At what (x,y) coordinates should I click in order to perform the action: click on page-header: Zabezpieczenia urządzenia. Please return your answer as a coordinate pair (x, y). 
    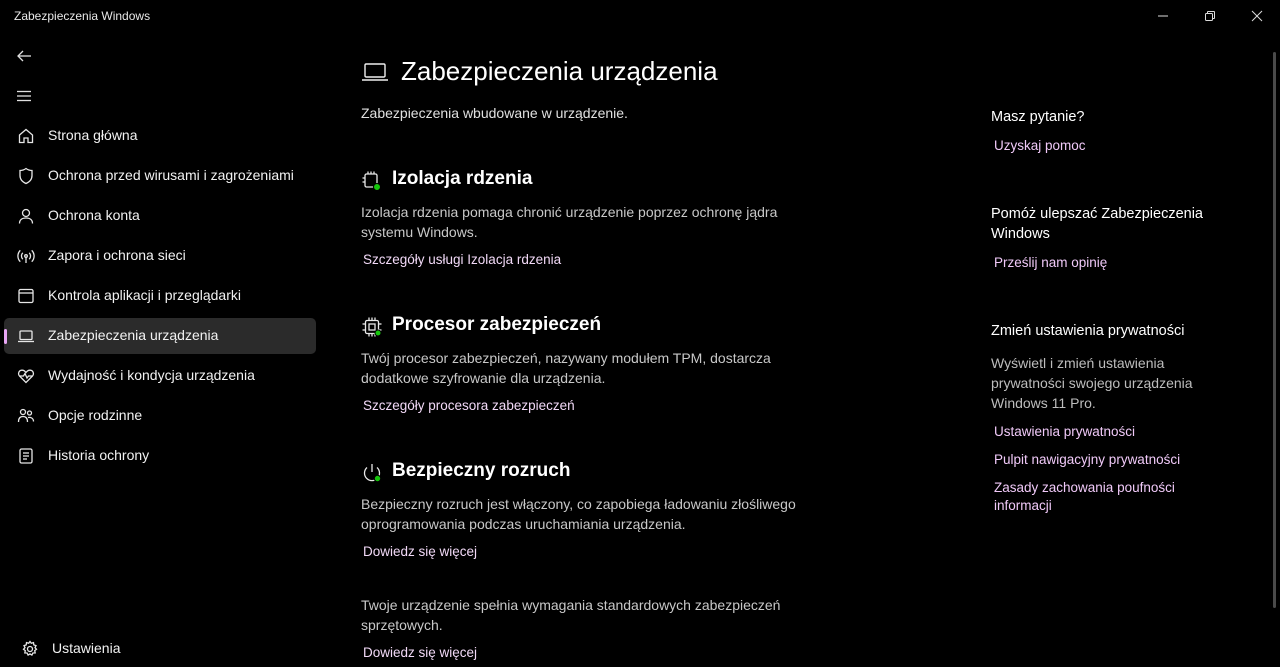
    Looking at the image, I should click on (539, 71).